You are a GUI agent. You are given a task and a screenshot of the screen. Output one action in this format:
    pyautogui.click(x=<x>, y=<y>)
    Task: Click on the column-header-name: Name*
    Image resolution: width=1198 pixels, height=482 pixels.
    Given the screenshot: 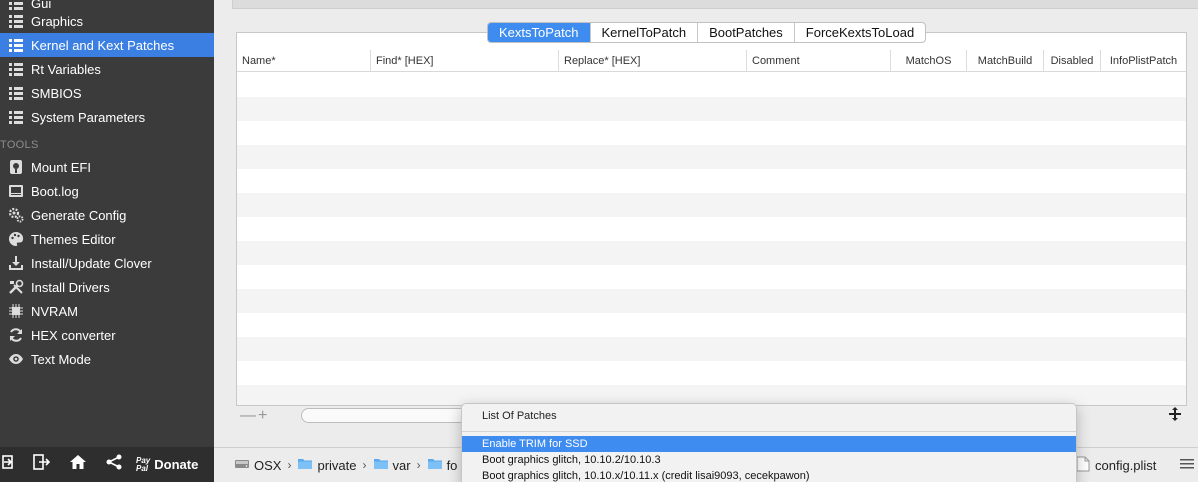 What is the action you would take?
    pyautogui.click(x=304, y=61)
    